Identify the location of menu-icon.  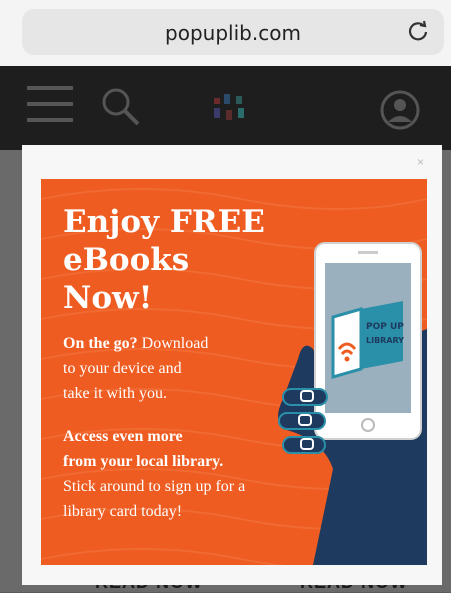
(52, 104).